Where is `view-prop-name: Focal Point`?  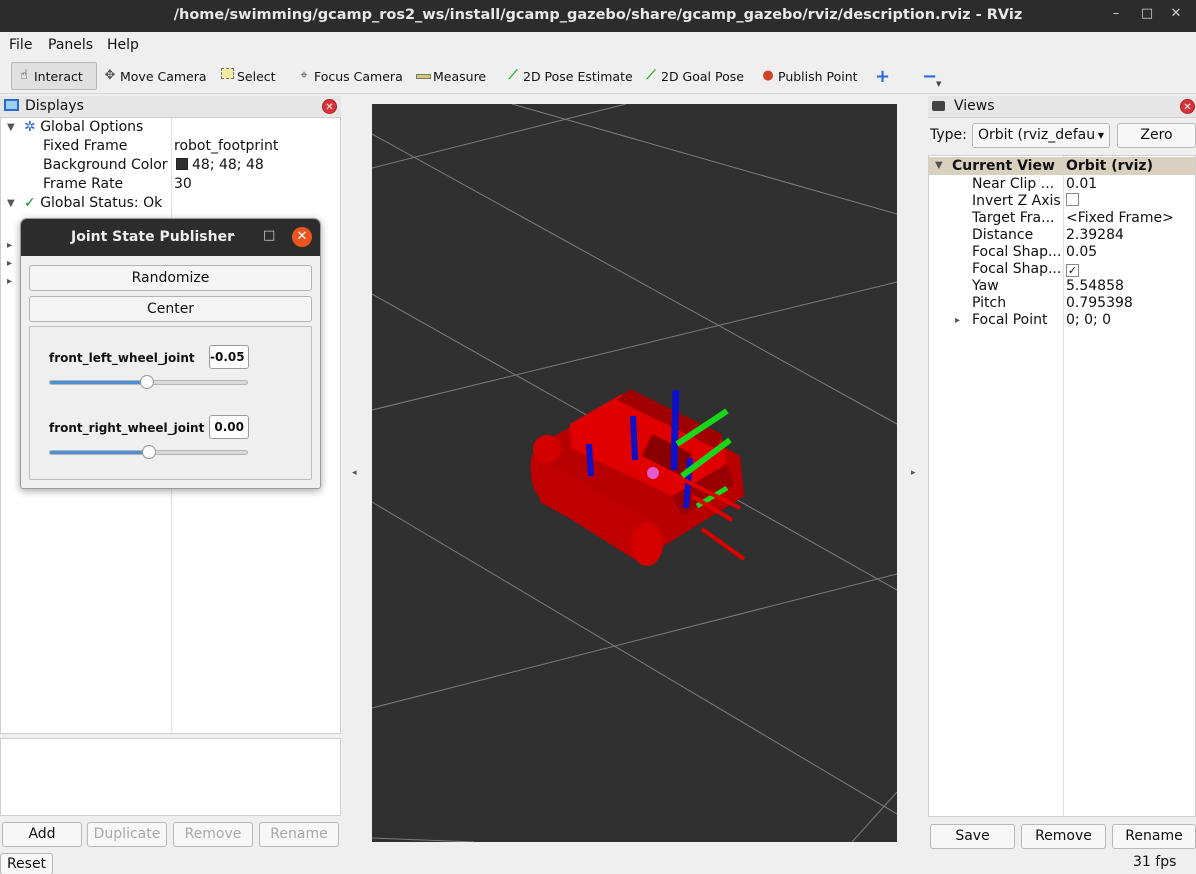
view-prop-name: Focal Point is located at coordinates (1010, 320).